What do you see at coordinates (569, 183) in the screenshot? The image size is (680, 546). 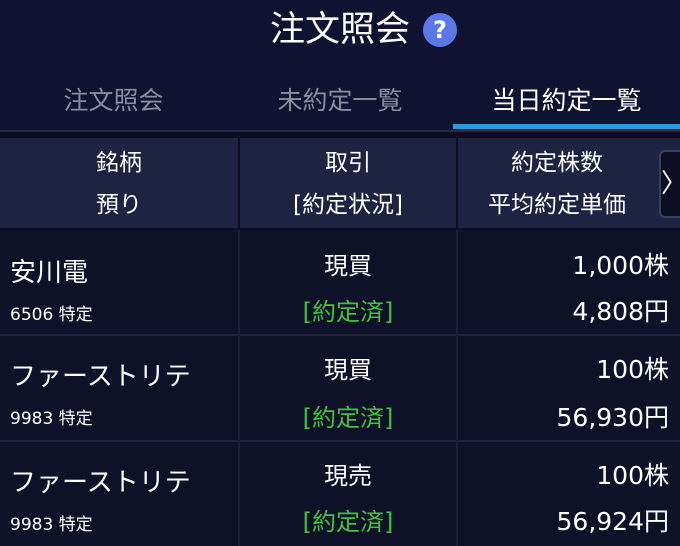 I see `header-col-qty: 約定株数 平均約定単価` at bounding box center [569, 183].